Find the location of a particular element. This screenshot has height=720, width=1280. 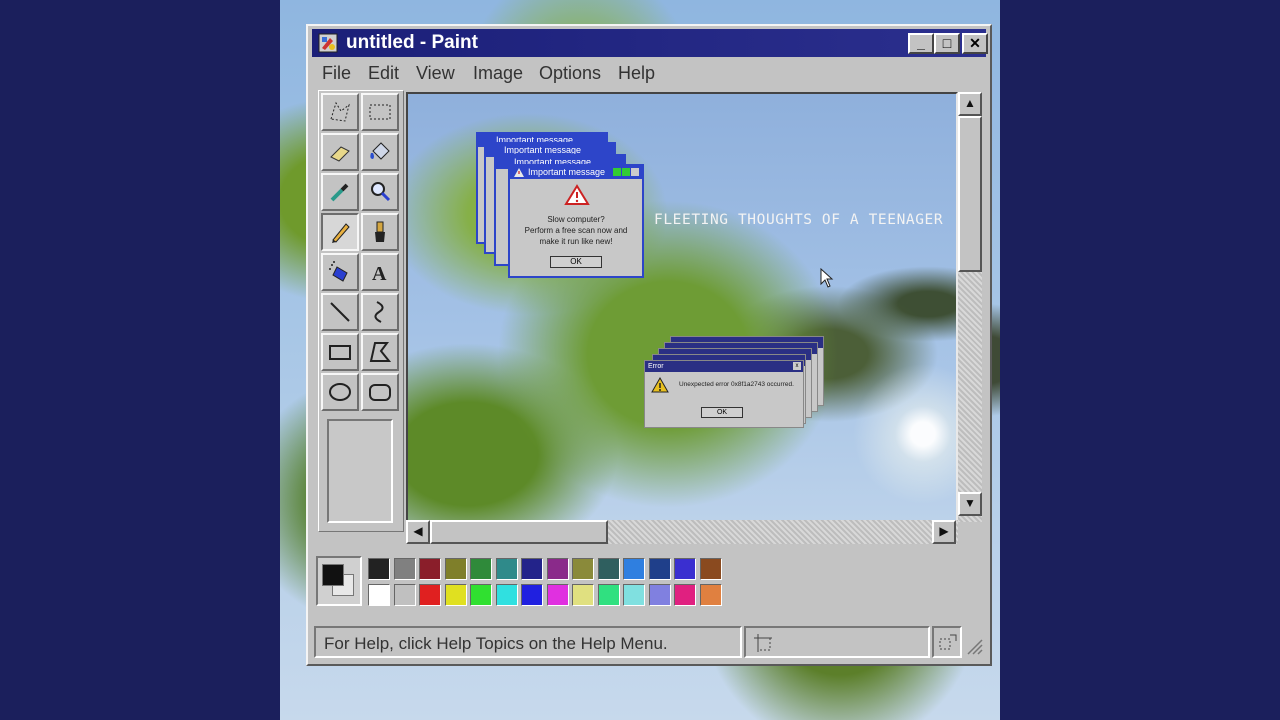

error-ok-button: OK is located at coordinates (722, 412).